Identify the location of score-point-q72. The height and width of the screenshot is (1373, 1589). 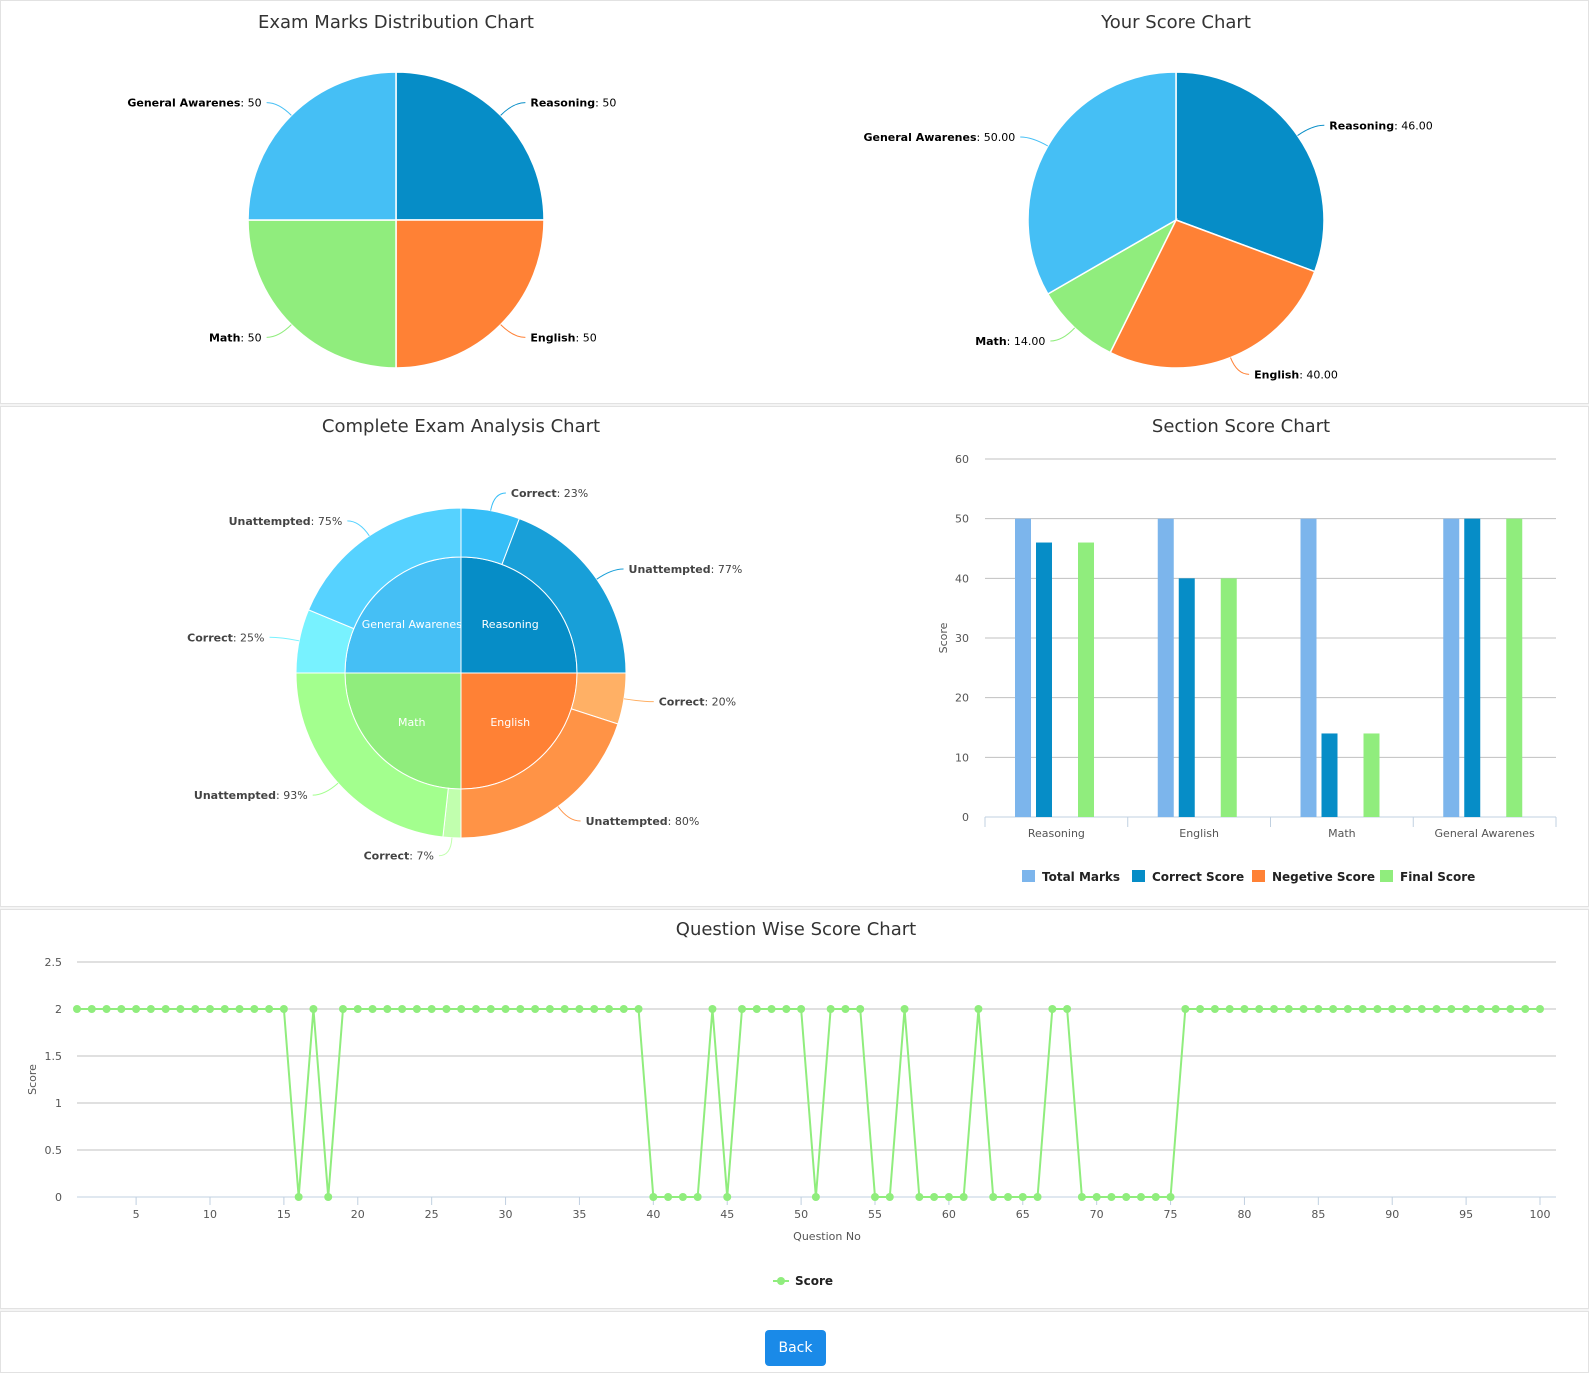
(1126, 1197).